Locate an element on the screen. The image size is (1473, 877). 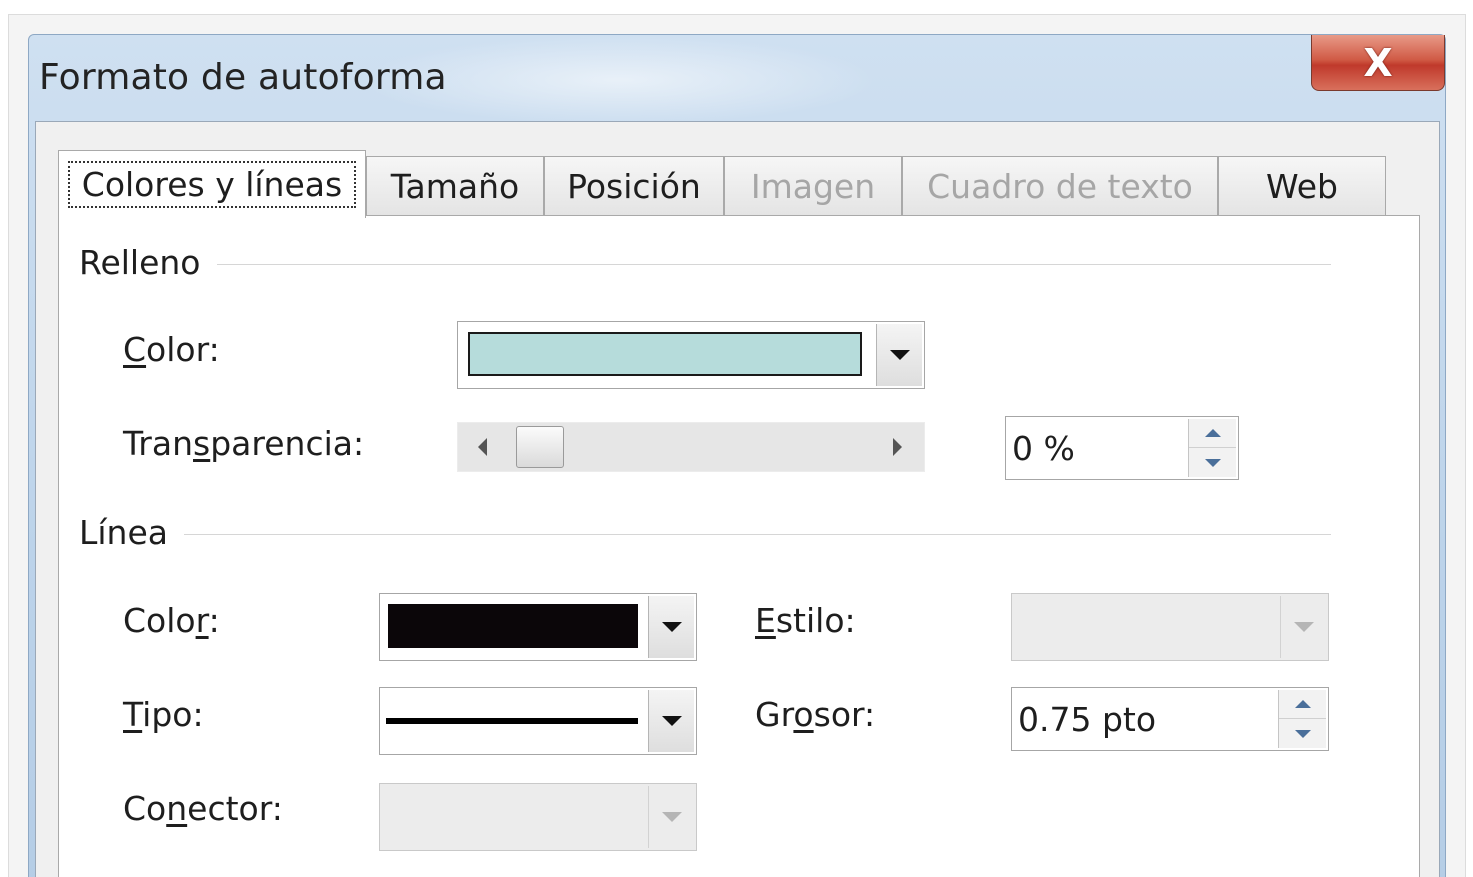
tab-label: Colores y líneas is located at coordinates (212, 184).